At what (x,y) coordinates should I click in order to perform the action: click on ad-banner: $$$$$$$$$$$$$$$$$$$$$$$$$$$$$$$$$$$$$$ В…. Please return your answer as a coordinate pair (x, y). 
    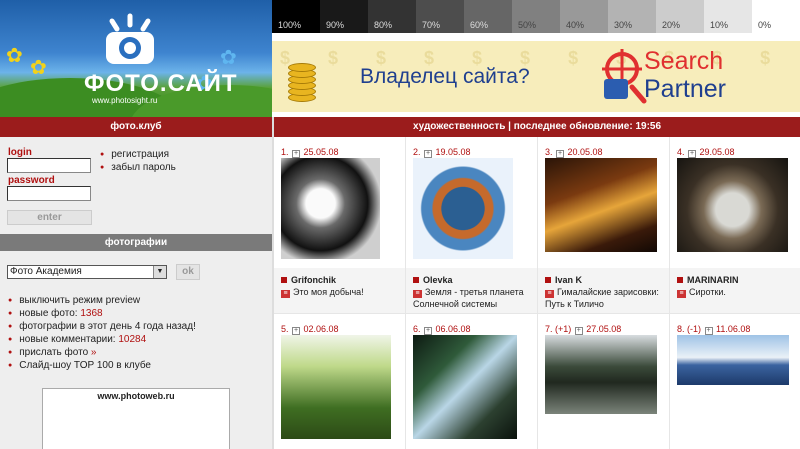
    Looking at the image, I should click on (536, 75).